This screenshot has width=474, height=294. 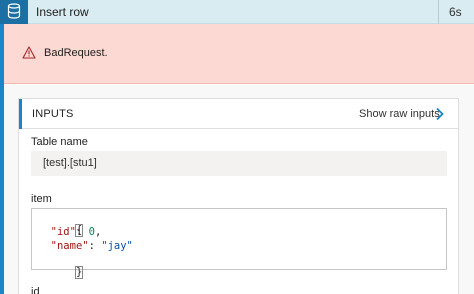 What do you see at coordinates (440, 115) in the screenshot?
I see `chevron-right-icon` at bounding box center [440, 115].